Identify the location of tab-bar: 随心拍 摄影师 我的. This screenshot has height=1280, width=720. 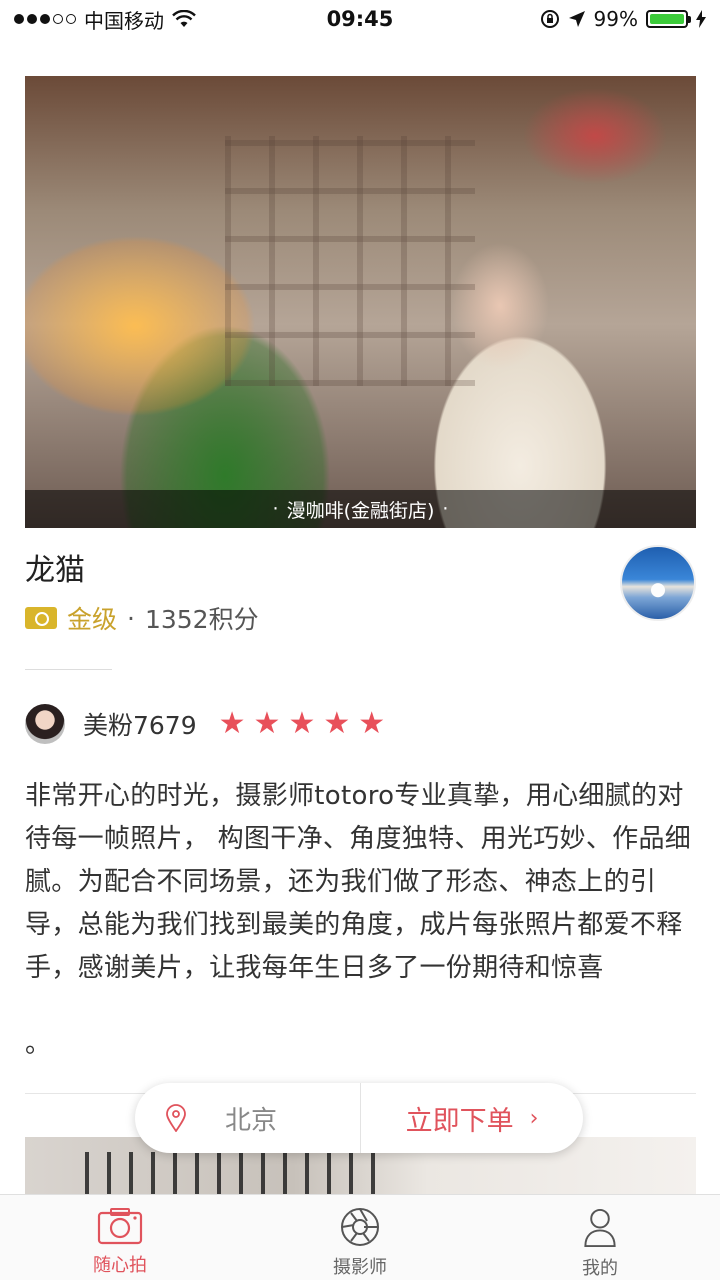
(360, 1237).